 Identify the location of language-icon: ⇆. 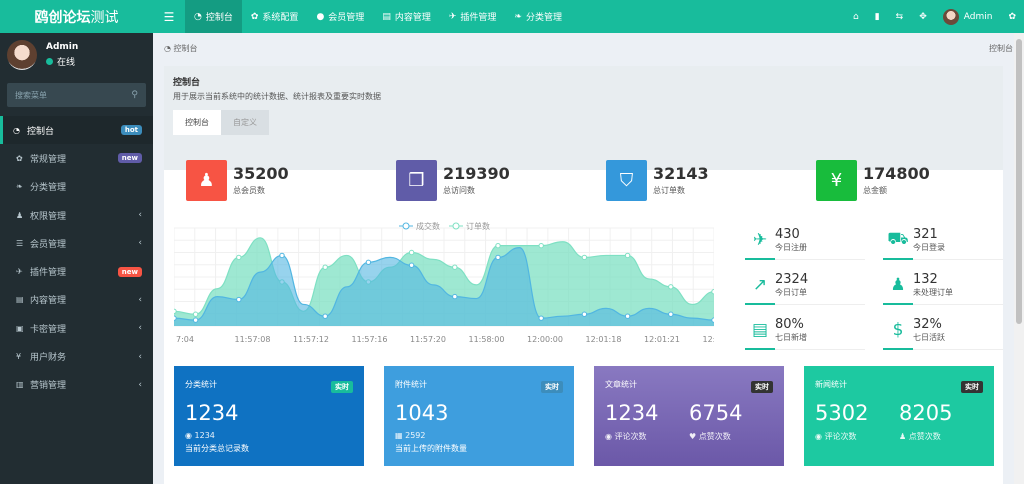
(900, 16).